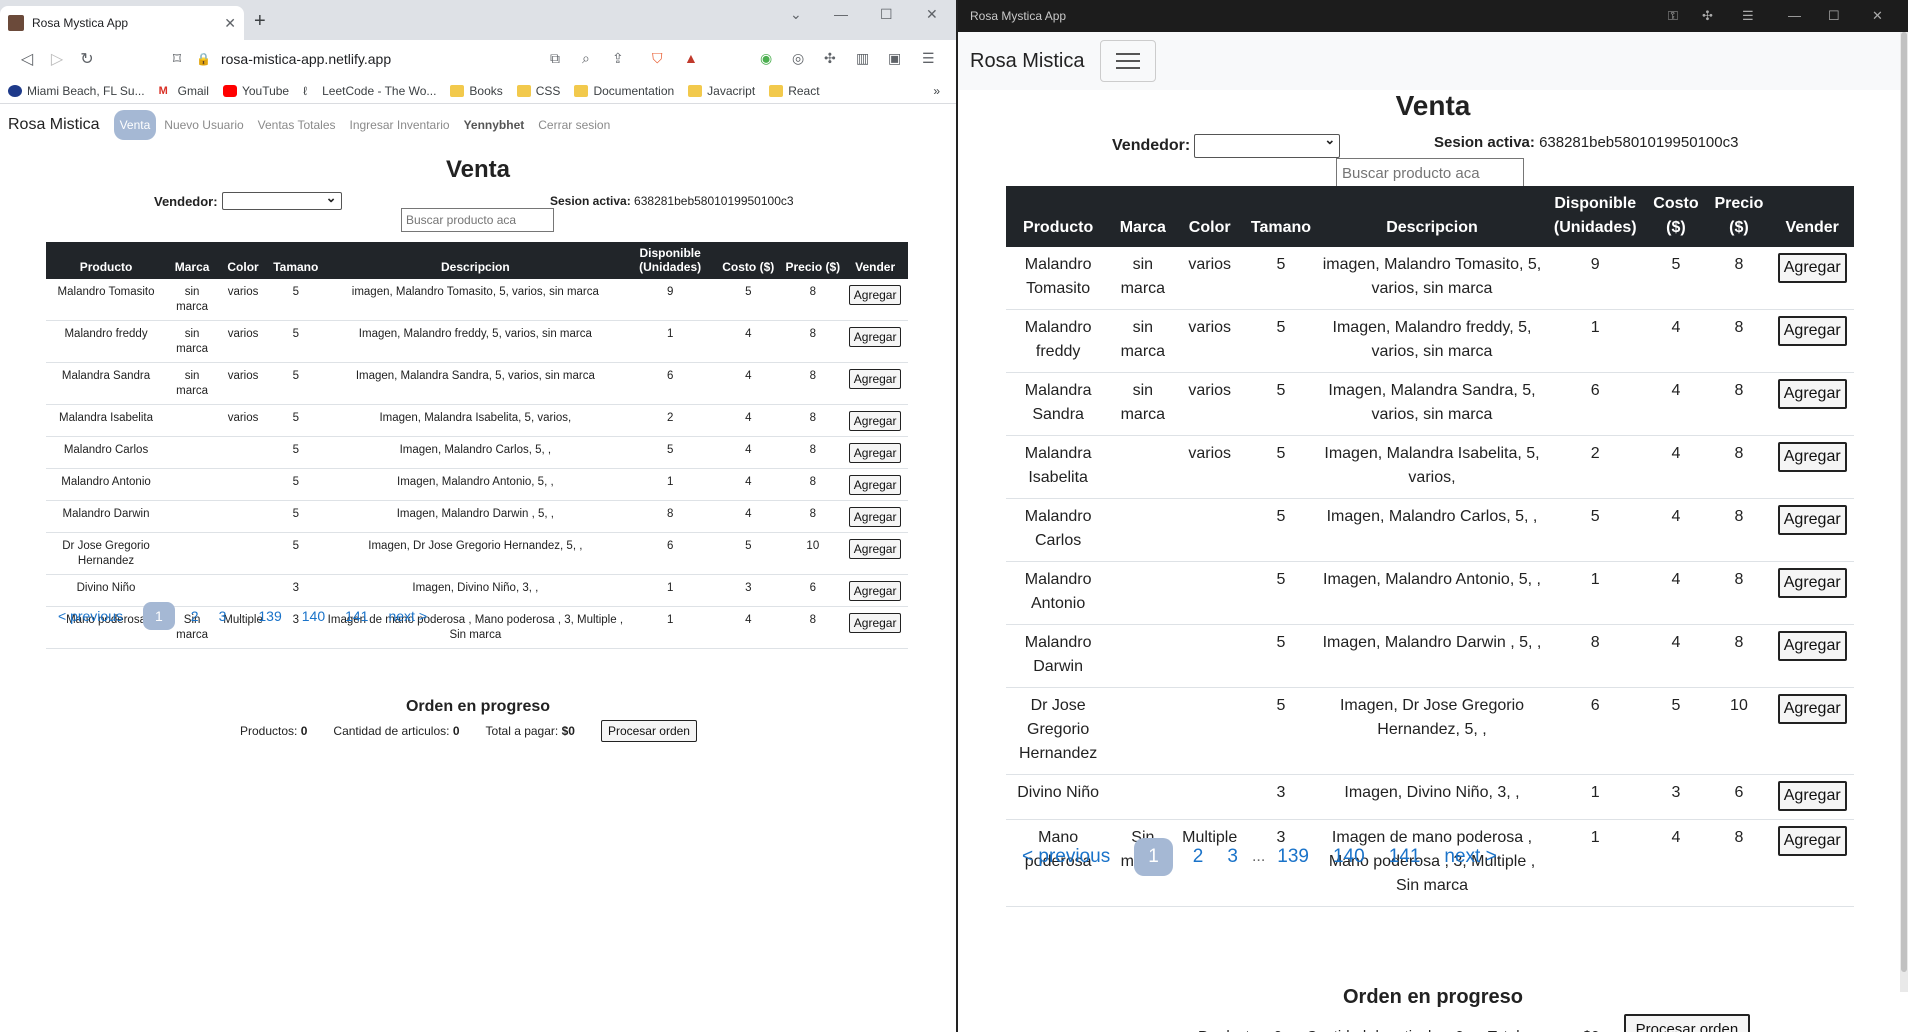 Image resolution: width=1908 pixels, height=1032 pixels. I want to click on url-text: rosa-mistica-app.netlify.app, so click(306, 59).